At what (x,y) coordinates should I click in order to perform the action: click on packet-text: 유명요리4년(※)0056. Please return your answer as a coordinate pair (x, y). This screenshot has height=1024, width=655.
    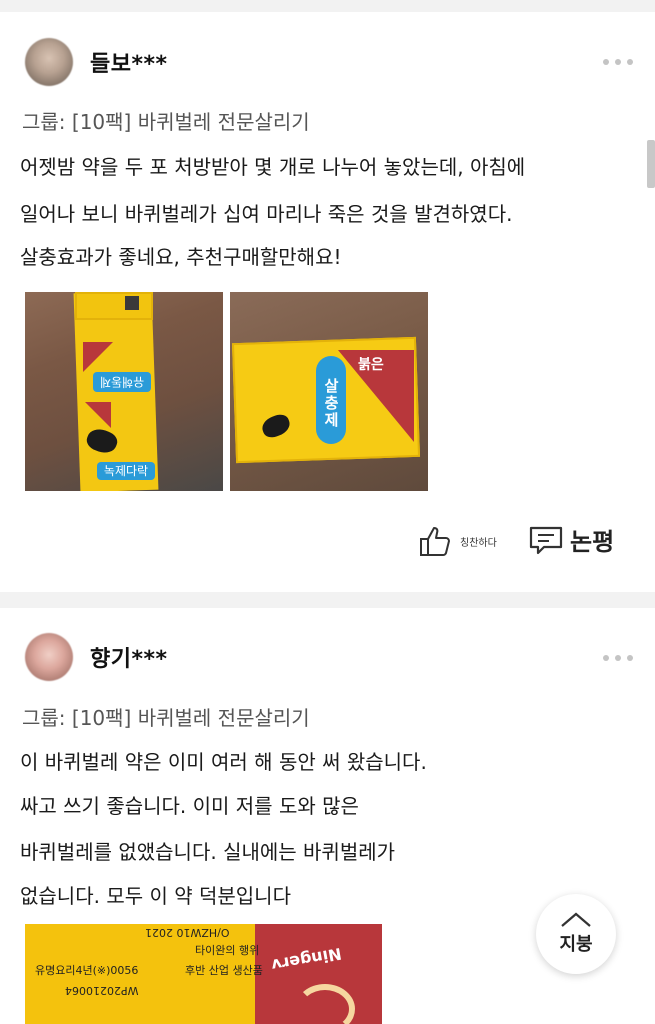
    Looking at the image, I should click on (87, 970).